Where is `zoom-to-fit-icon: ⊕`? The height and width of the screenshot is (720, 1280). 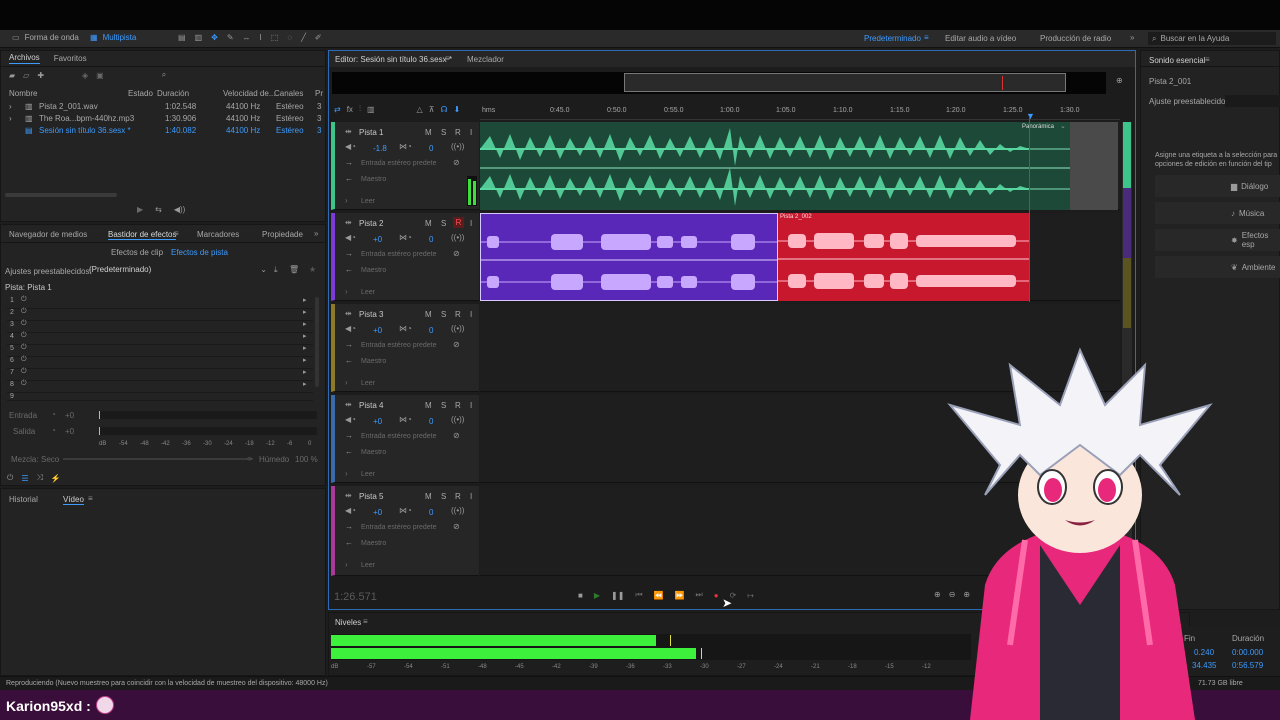 zoom-to-fit-icon: ⊕ is located at coordinates (1119, 80).